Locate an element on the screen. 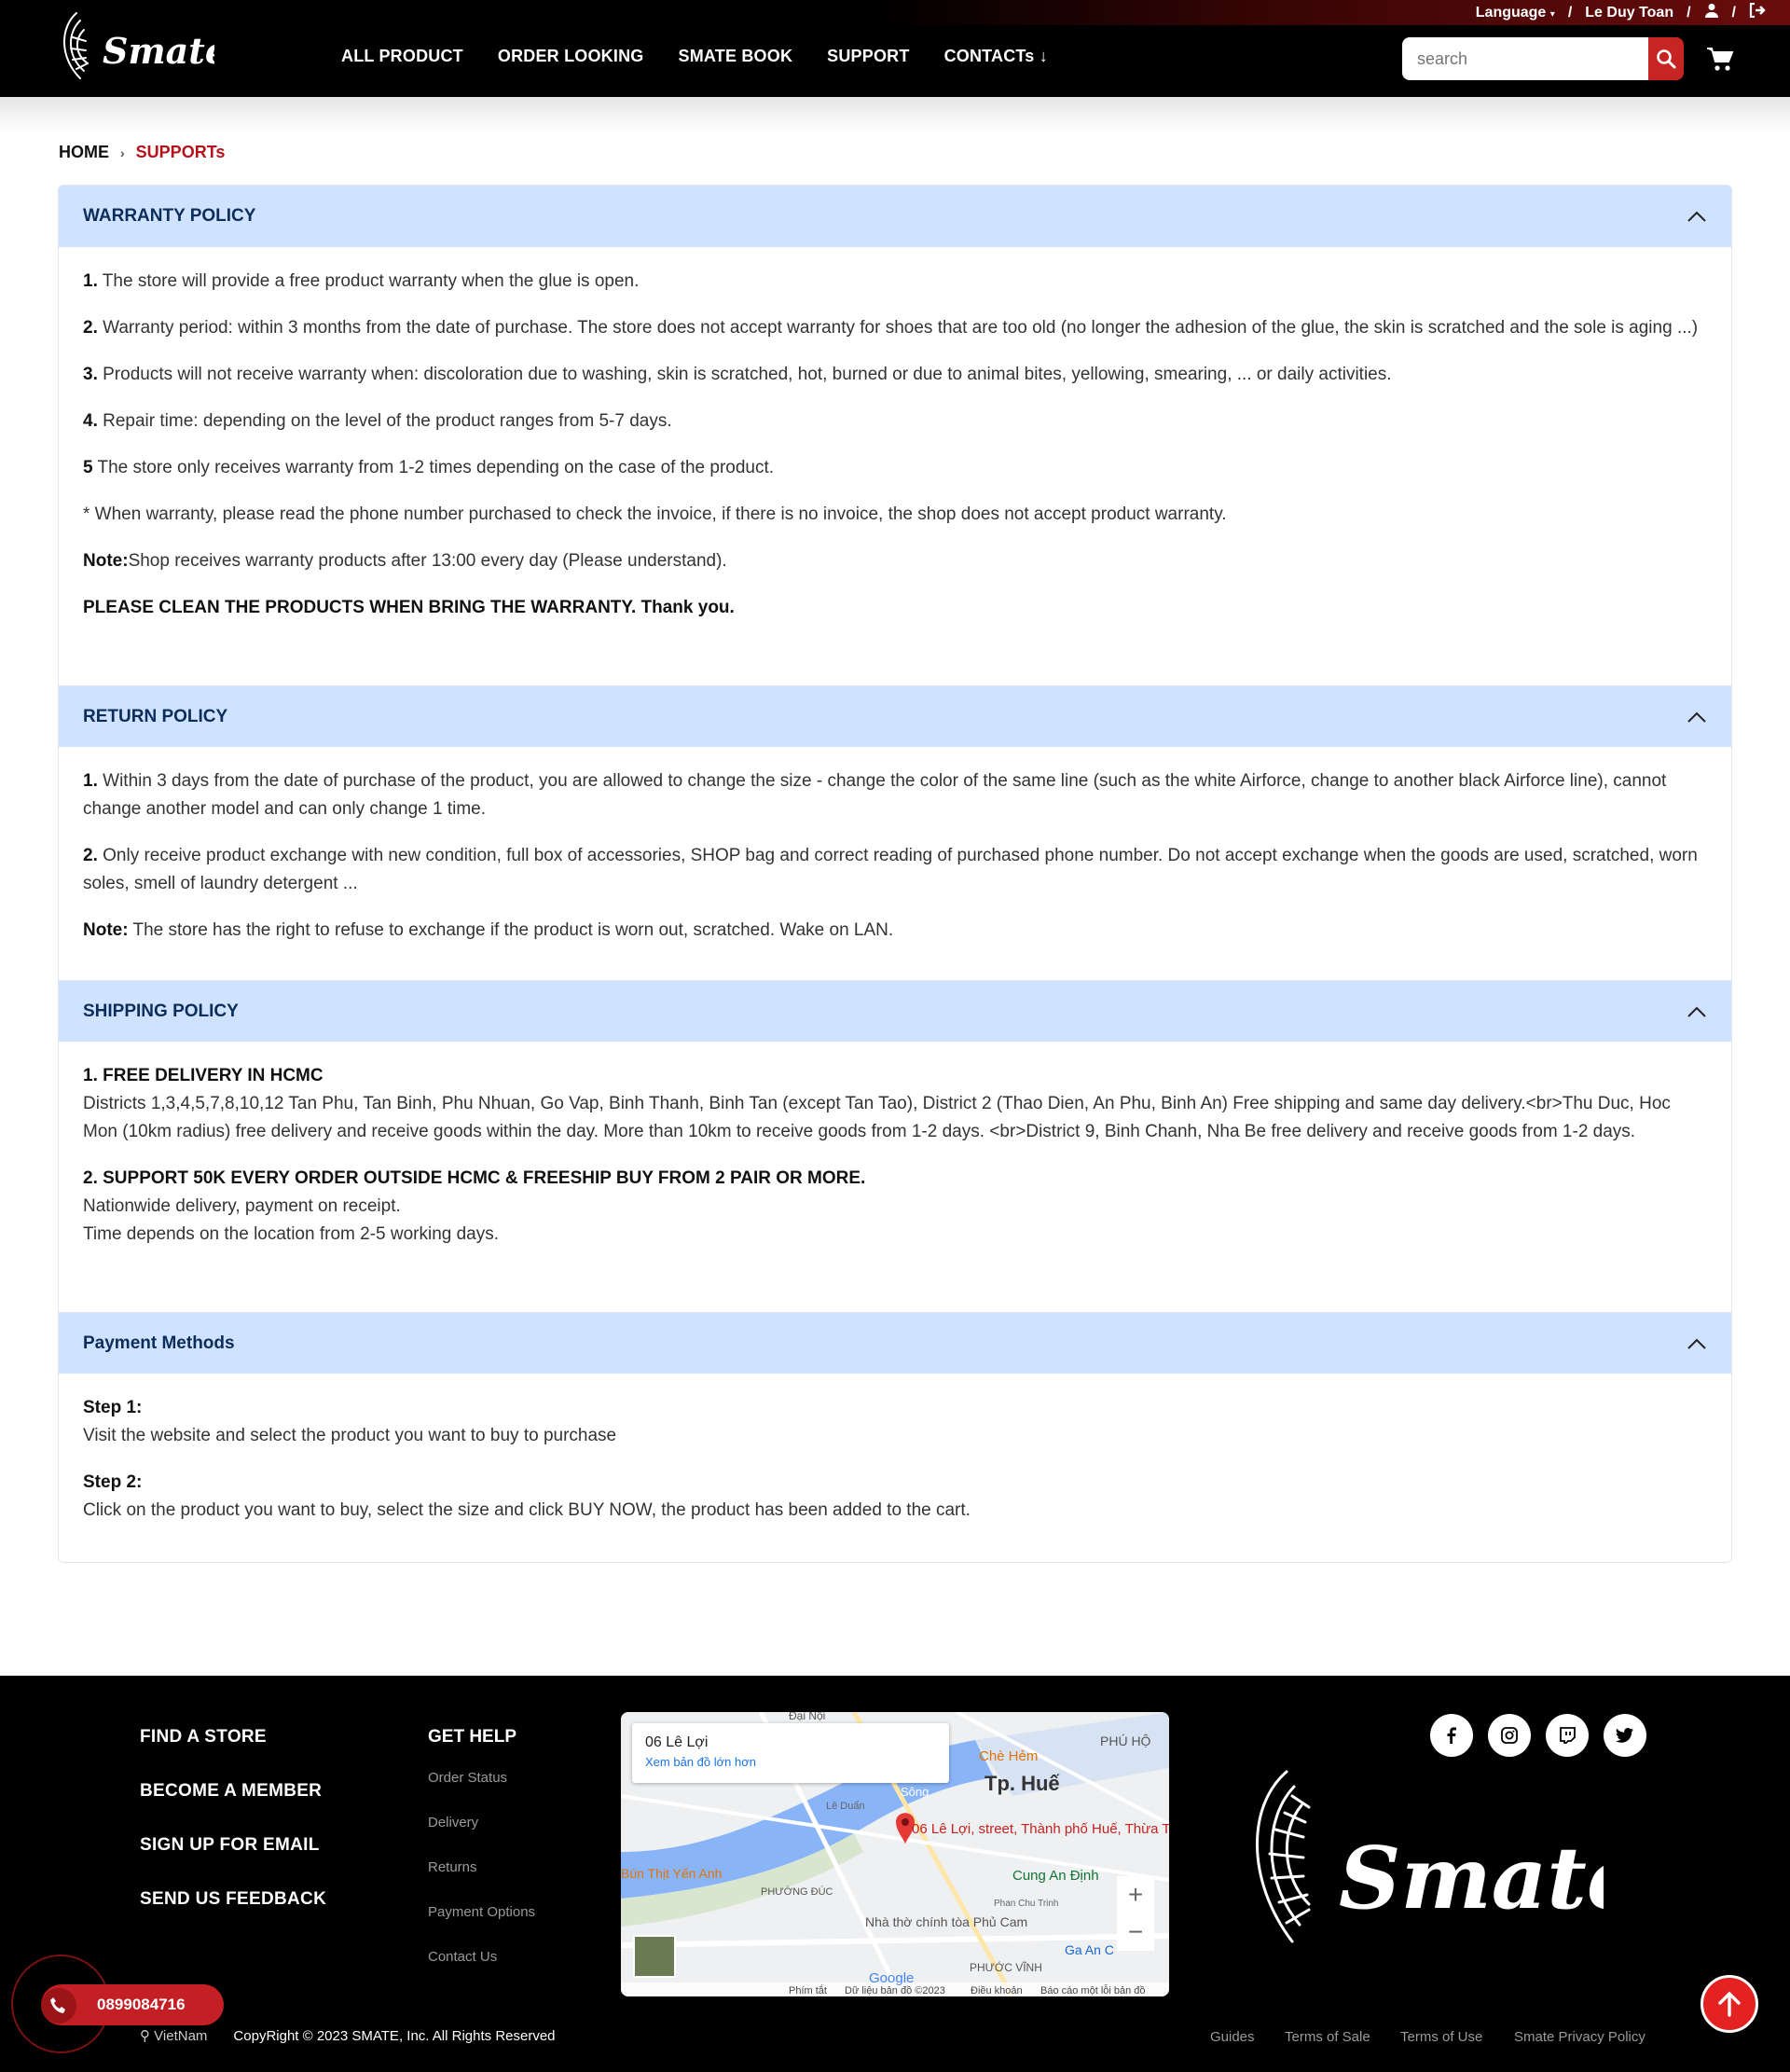 This screenshot has width=1790, height=2072. arrow-up-icon is located at coordinates (1729, 2004).